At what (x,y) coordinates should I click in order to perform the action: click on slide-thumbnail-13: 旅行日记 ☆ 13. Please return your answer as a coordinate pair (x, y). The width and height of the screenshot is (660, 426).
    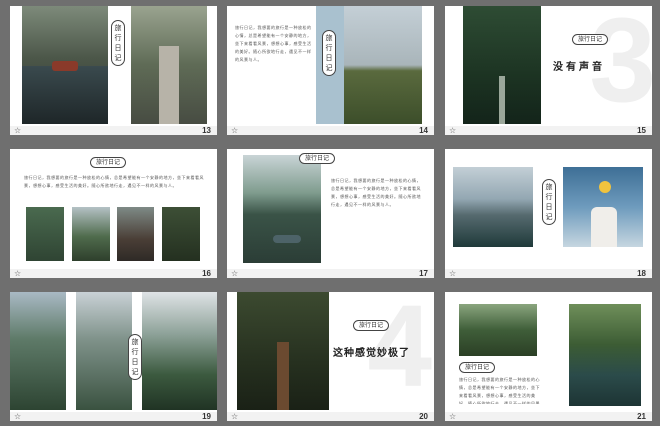
    Looking at the image, I should click on (113, 70).